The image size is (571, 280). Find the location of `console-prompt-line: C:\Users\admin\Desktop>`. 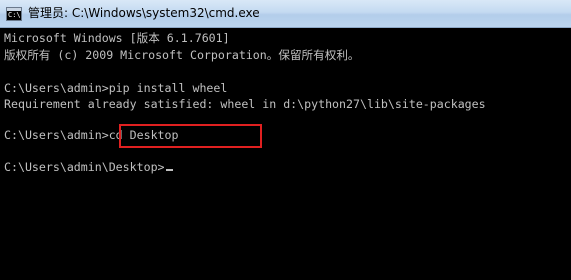

console-prompt-line: C:\Users\admin\Desktop> is located at coordinates (88, 167).